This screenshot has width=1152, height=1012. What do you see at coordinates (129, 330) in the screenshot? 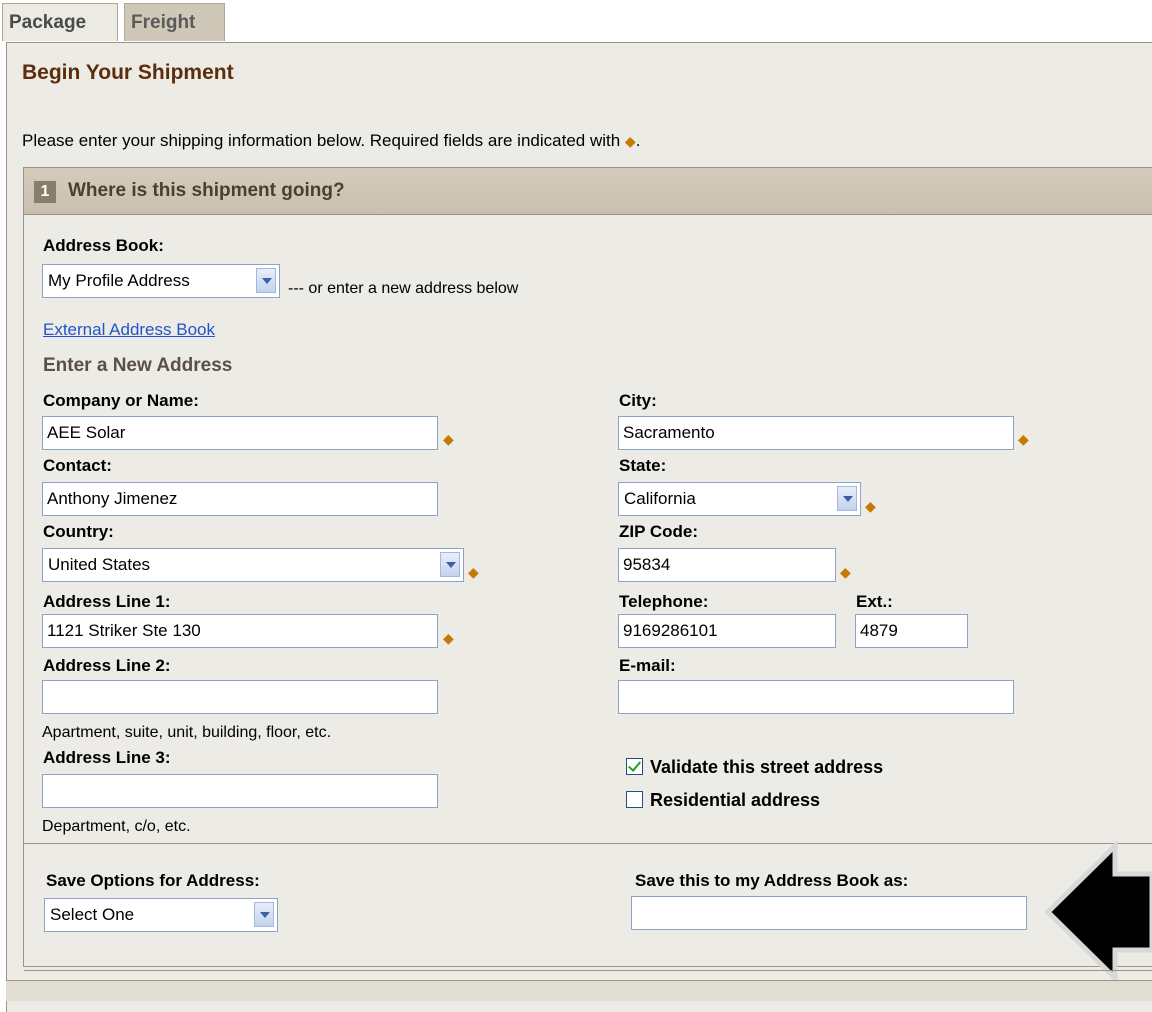
I see `external-address-book-link: External Address Book` at bounding box center [129, 330].